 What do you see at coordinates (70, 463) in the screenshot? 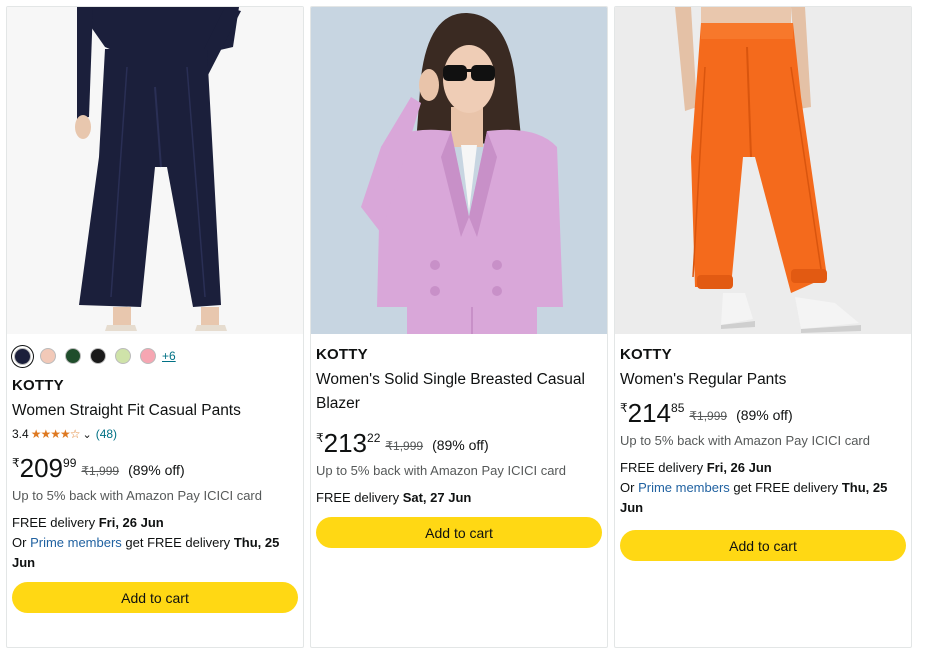
I see `price-fraction: 99` at bounding box center [70, 463].